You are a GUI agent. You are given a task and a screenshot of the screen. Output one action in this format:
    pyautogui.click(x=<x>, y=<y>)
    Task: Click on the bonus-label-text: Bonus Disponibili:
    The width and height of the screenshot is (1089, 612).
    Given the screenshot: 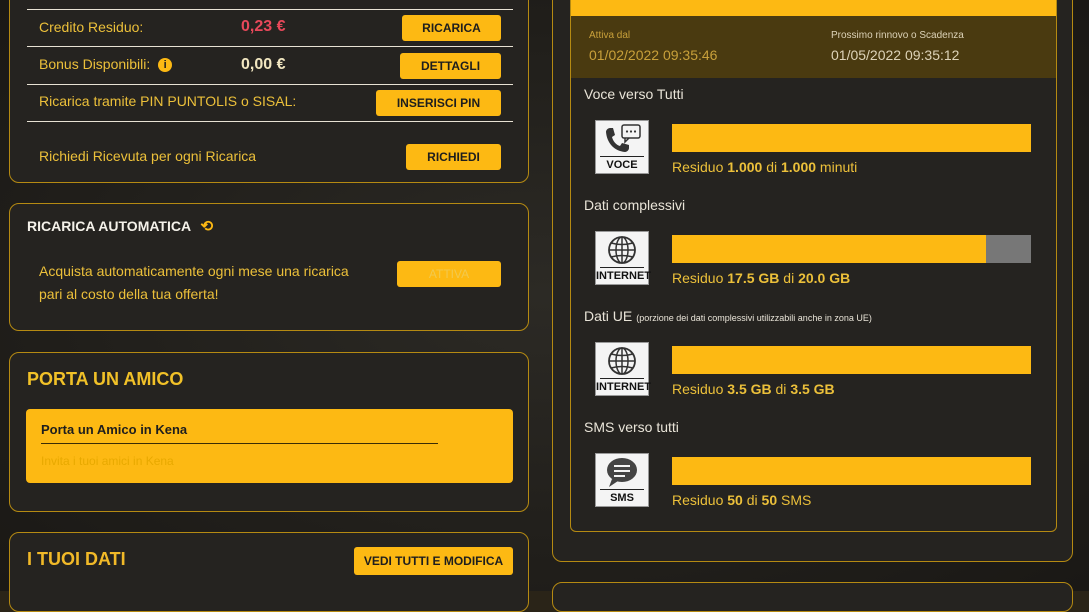 What is the action you would take?
    pyautogui.click(x=95, y=64)
    